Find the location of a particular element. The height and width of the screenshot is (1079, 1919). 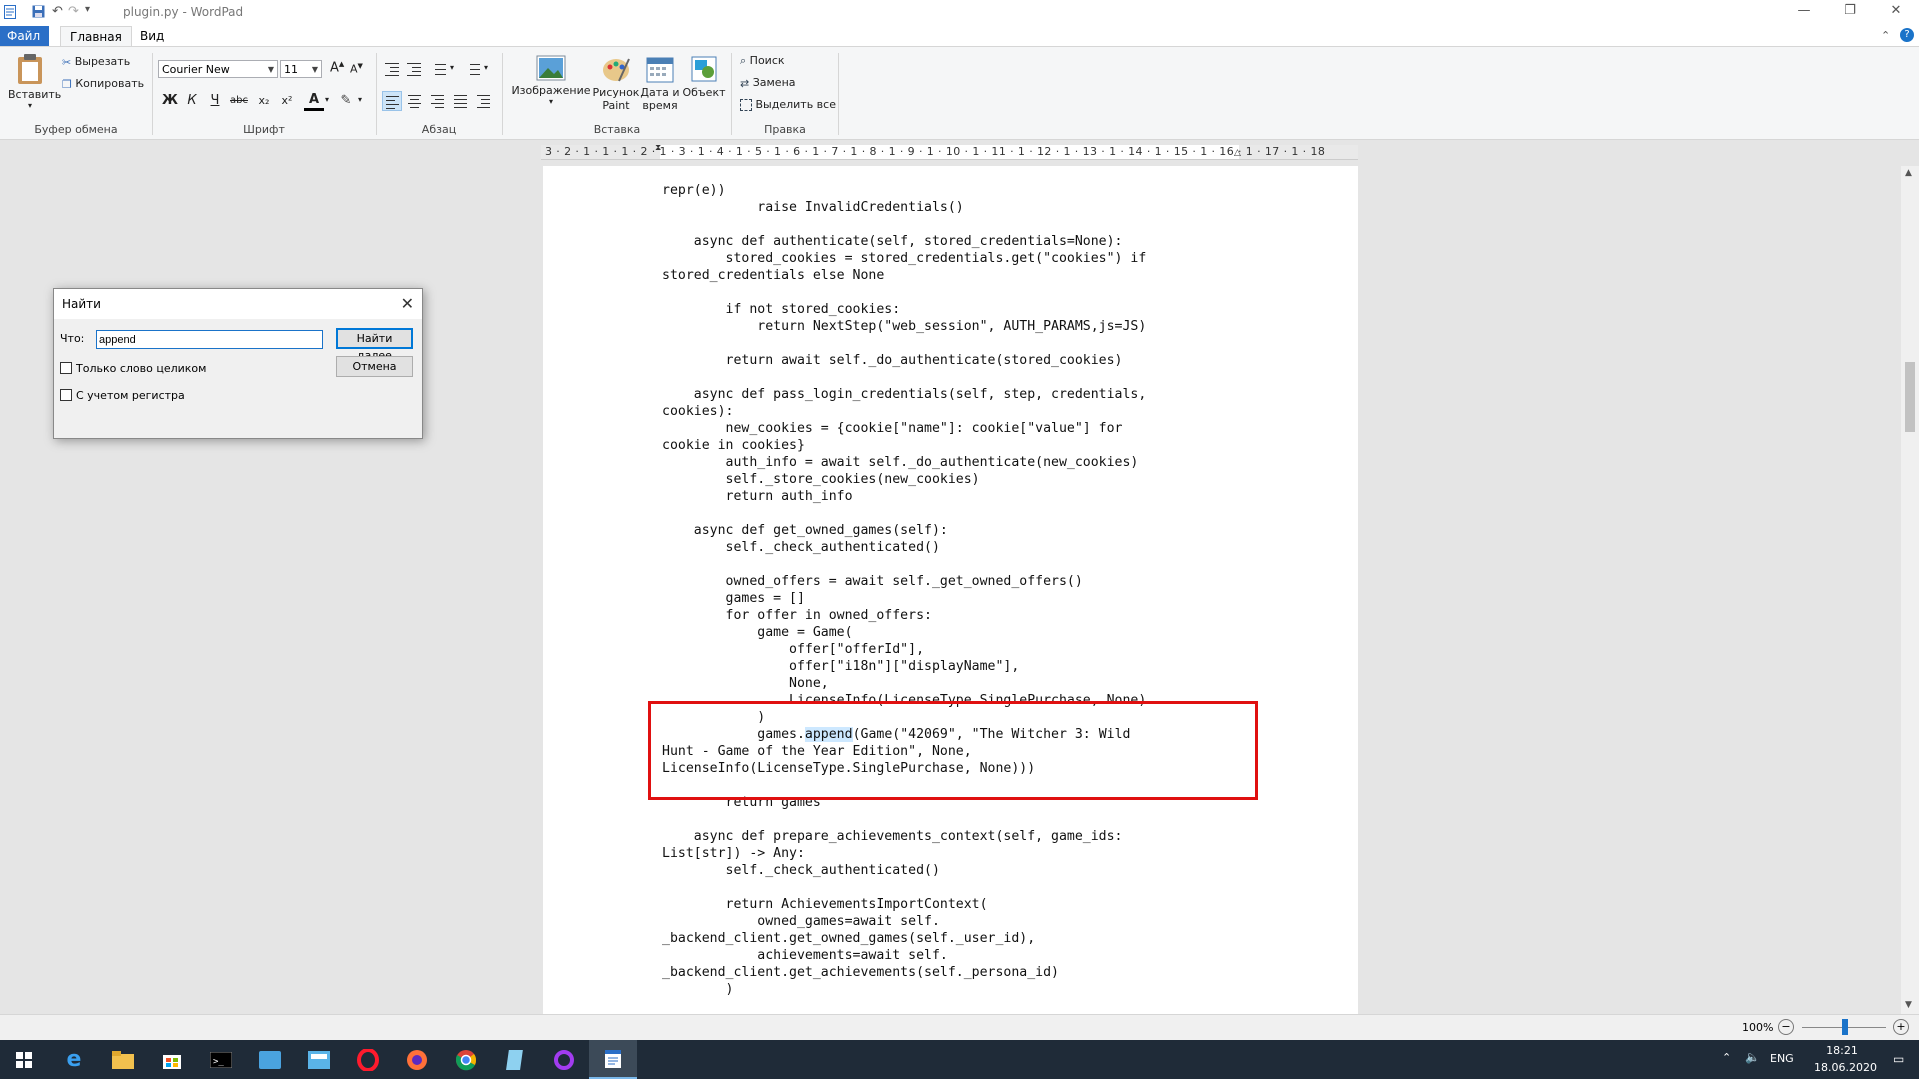

paste-button: Вставить ▾ is located at coordinates (34, 81).